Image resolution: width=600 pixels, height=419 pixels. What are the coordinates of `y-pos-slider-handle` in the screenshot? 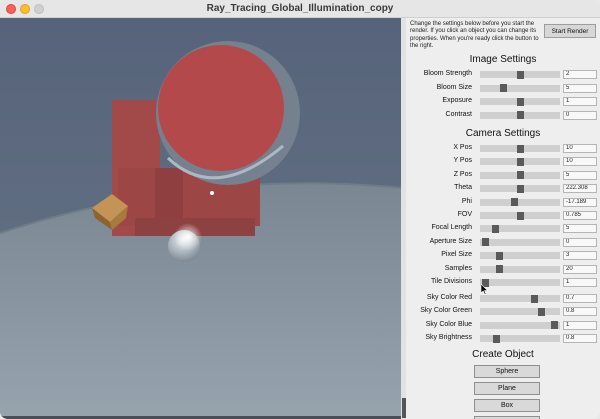 It's located at (520, 161).